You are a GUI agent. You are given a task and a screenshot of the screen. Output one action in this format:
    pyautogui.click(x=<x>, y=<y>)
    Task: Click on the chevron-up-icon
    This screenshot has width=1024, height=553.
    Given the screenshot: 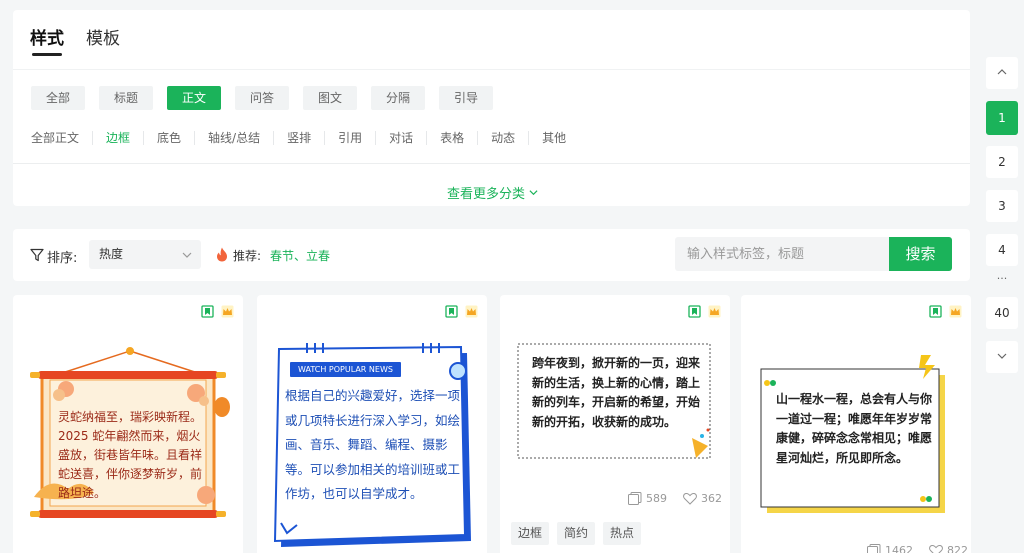 What is the action you would take?
    pyautogui.click(x=1002, y=72)
    